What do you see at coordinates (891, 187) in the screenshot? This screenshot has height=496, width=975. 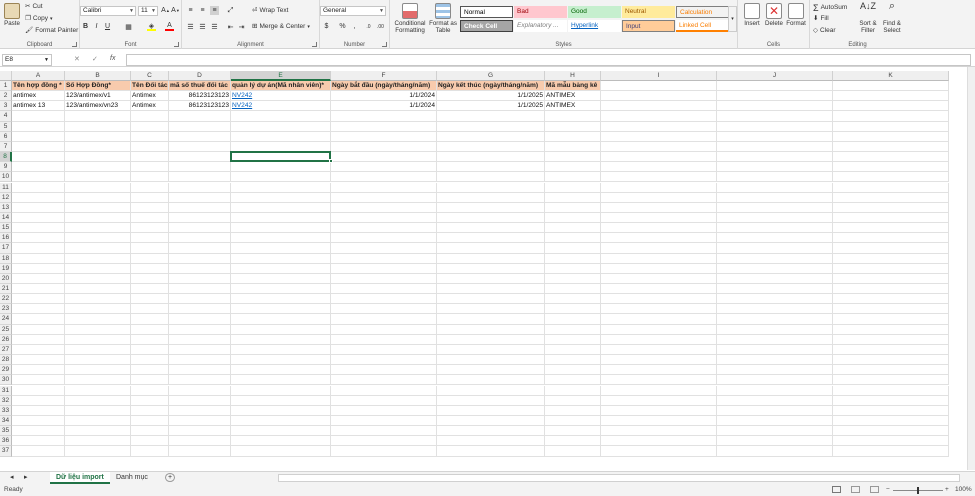 I see `cell-K11` at bounding box center [891, 187].